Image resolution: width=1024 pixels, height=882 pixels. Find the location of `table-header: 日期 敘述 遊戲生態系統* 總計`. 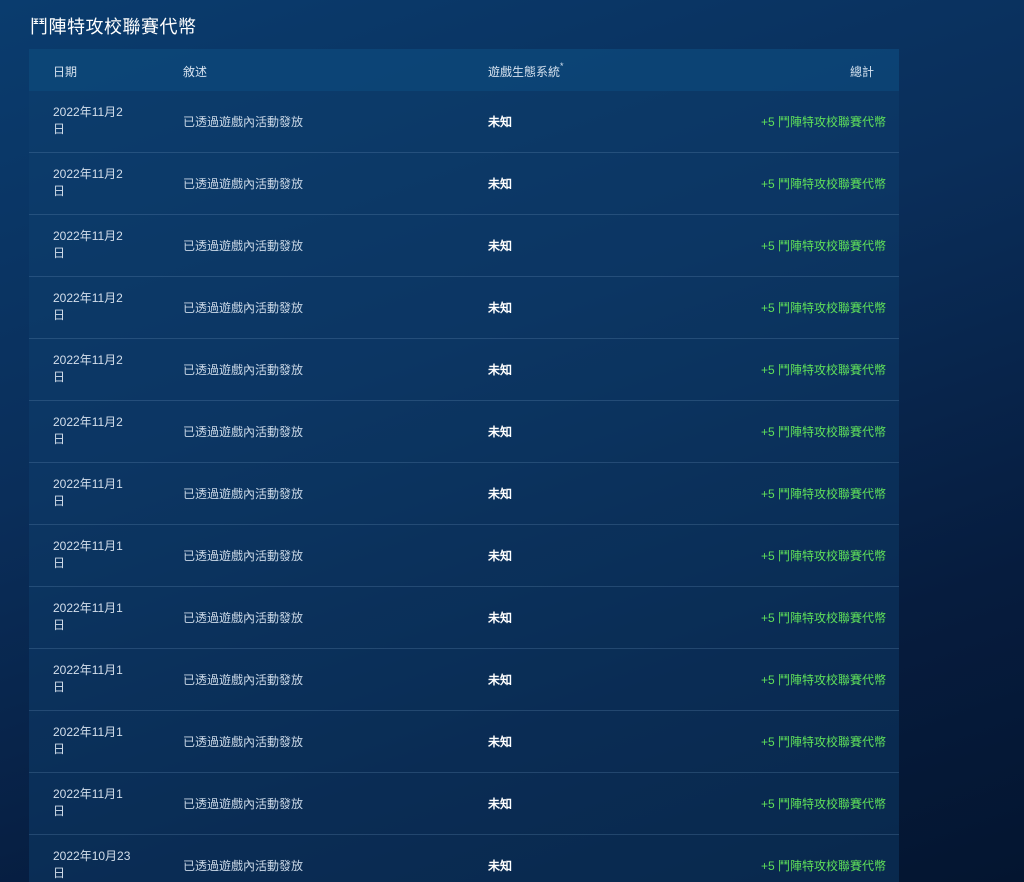

table-header: 日期 敘述 遊戲生態系統* 總計 is located at coordinates (464, 70).